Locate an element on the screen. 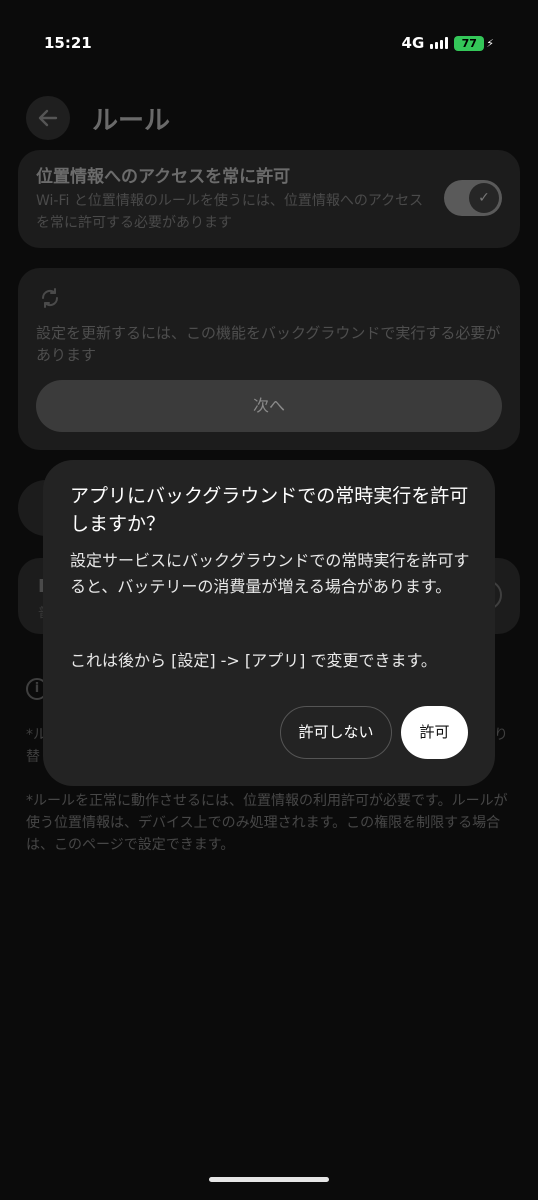 This screenshot has height=1200, width=538. page-title: ルール is located at coordinates (131, 121).